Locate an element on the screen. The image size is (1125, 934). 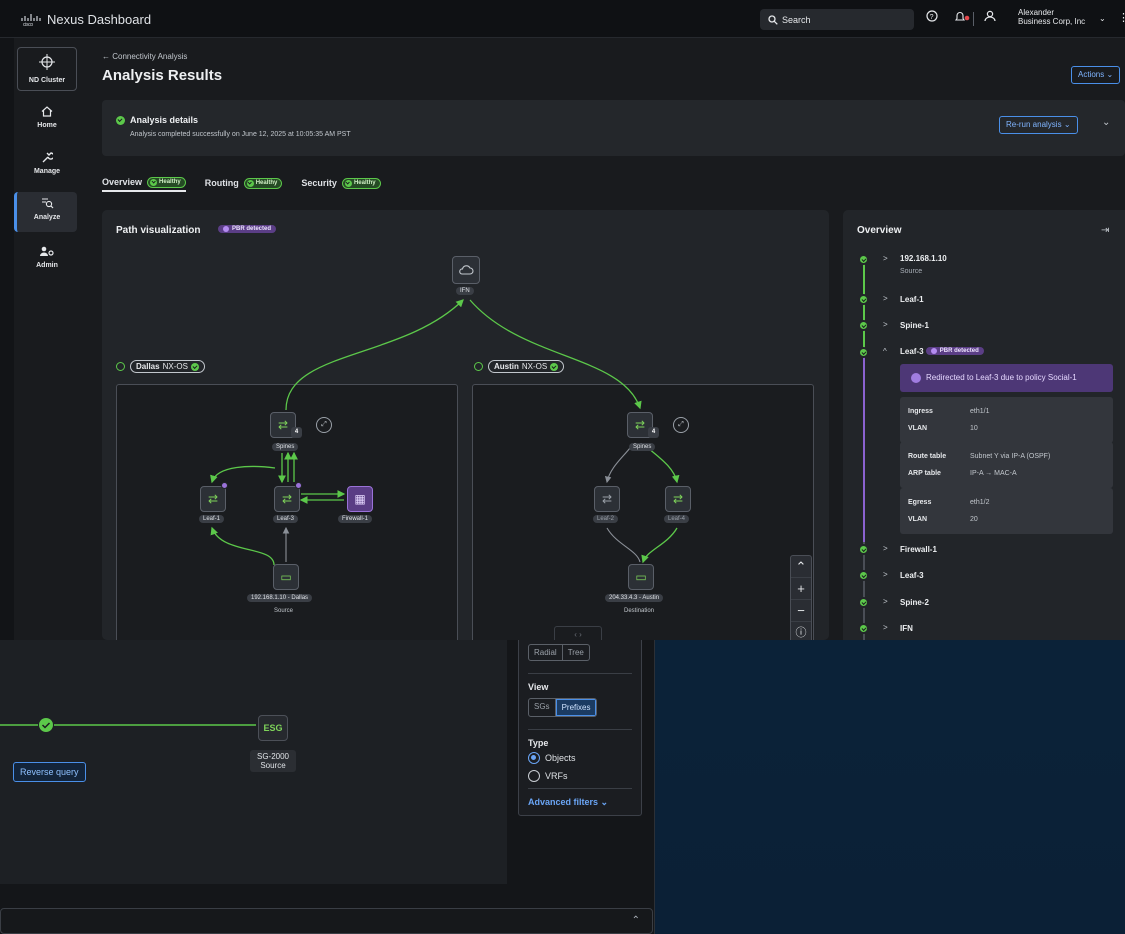
step-name: 192.168.1.10 is located at coordinates (923, 258).